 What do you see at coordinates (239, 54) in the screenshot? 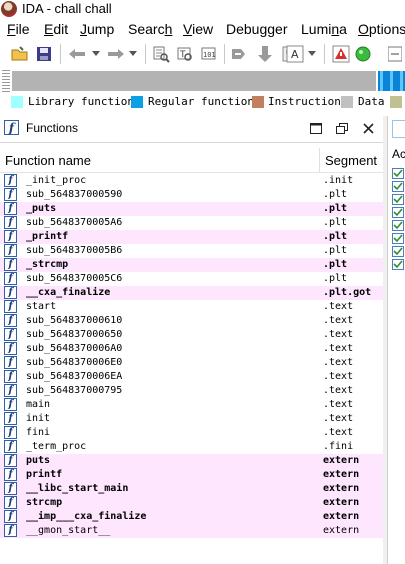
I see `code-flow-icon` at bounding box center [239, 54].